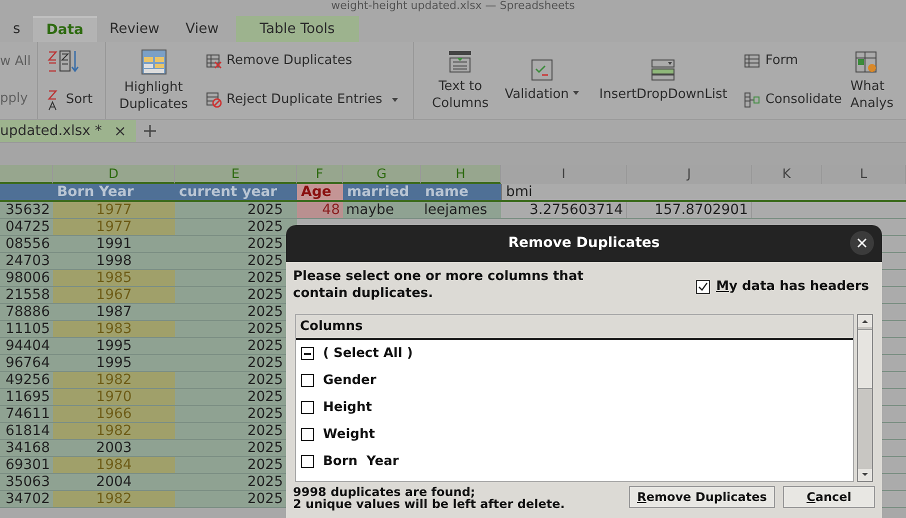  What do you see at coordinates (114, 397) in the screenshot?
I see `table-cell: 1970` at bounding box center [114, 397].